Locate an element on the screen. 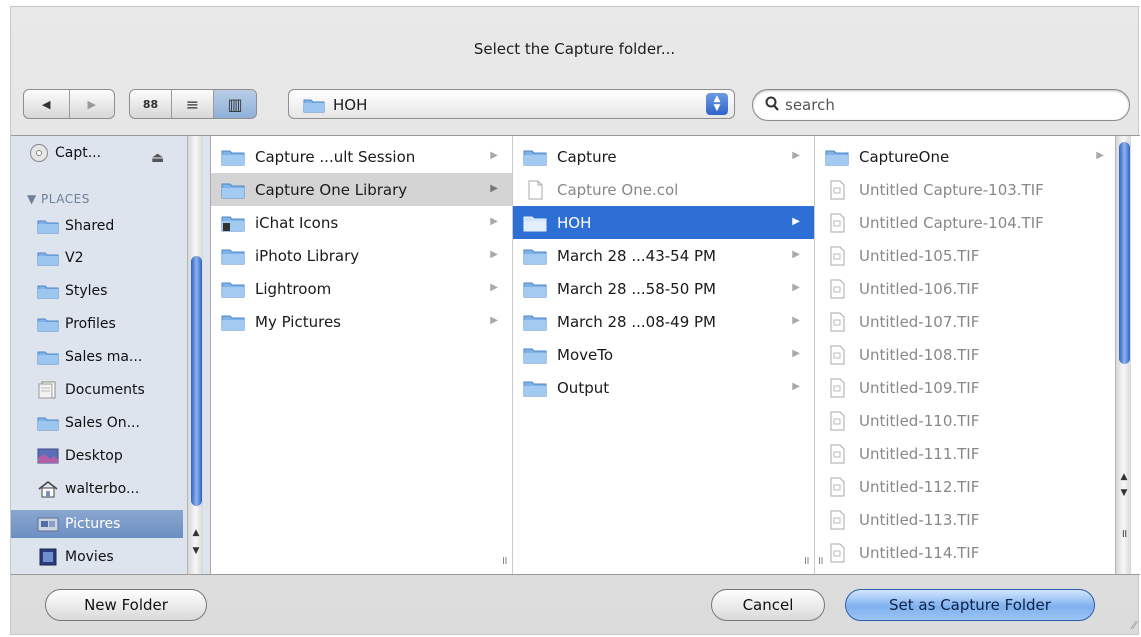  eject-icon: ⏏ is located at coordinates (157, 158).